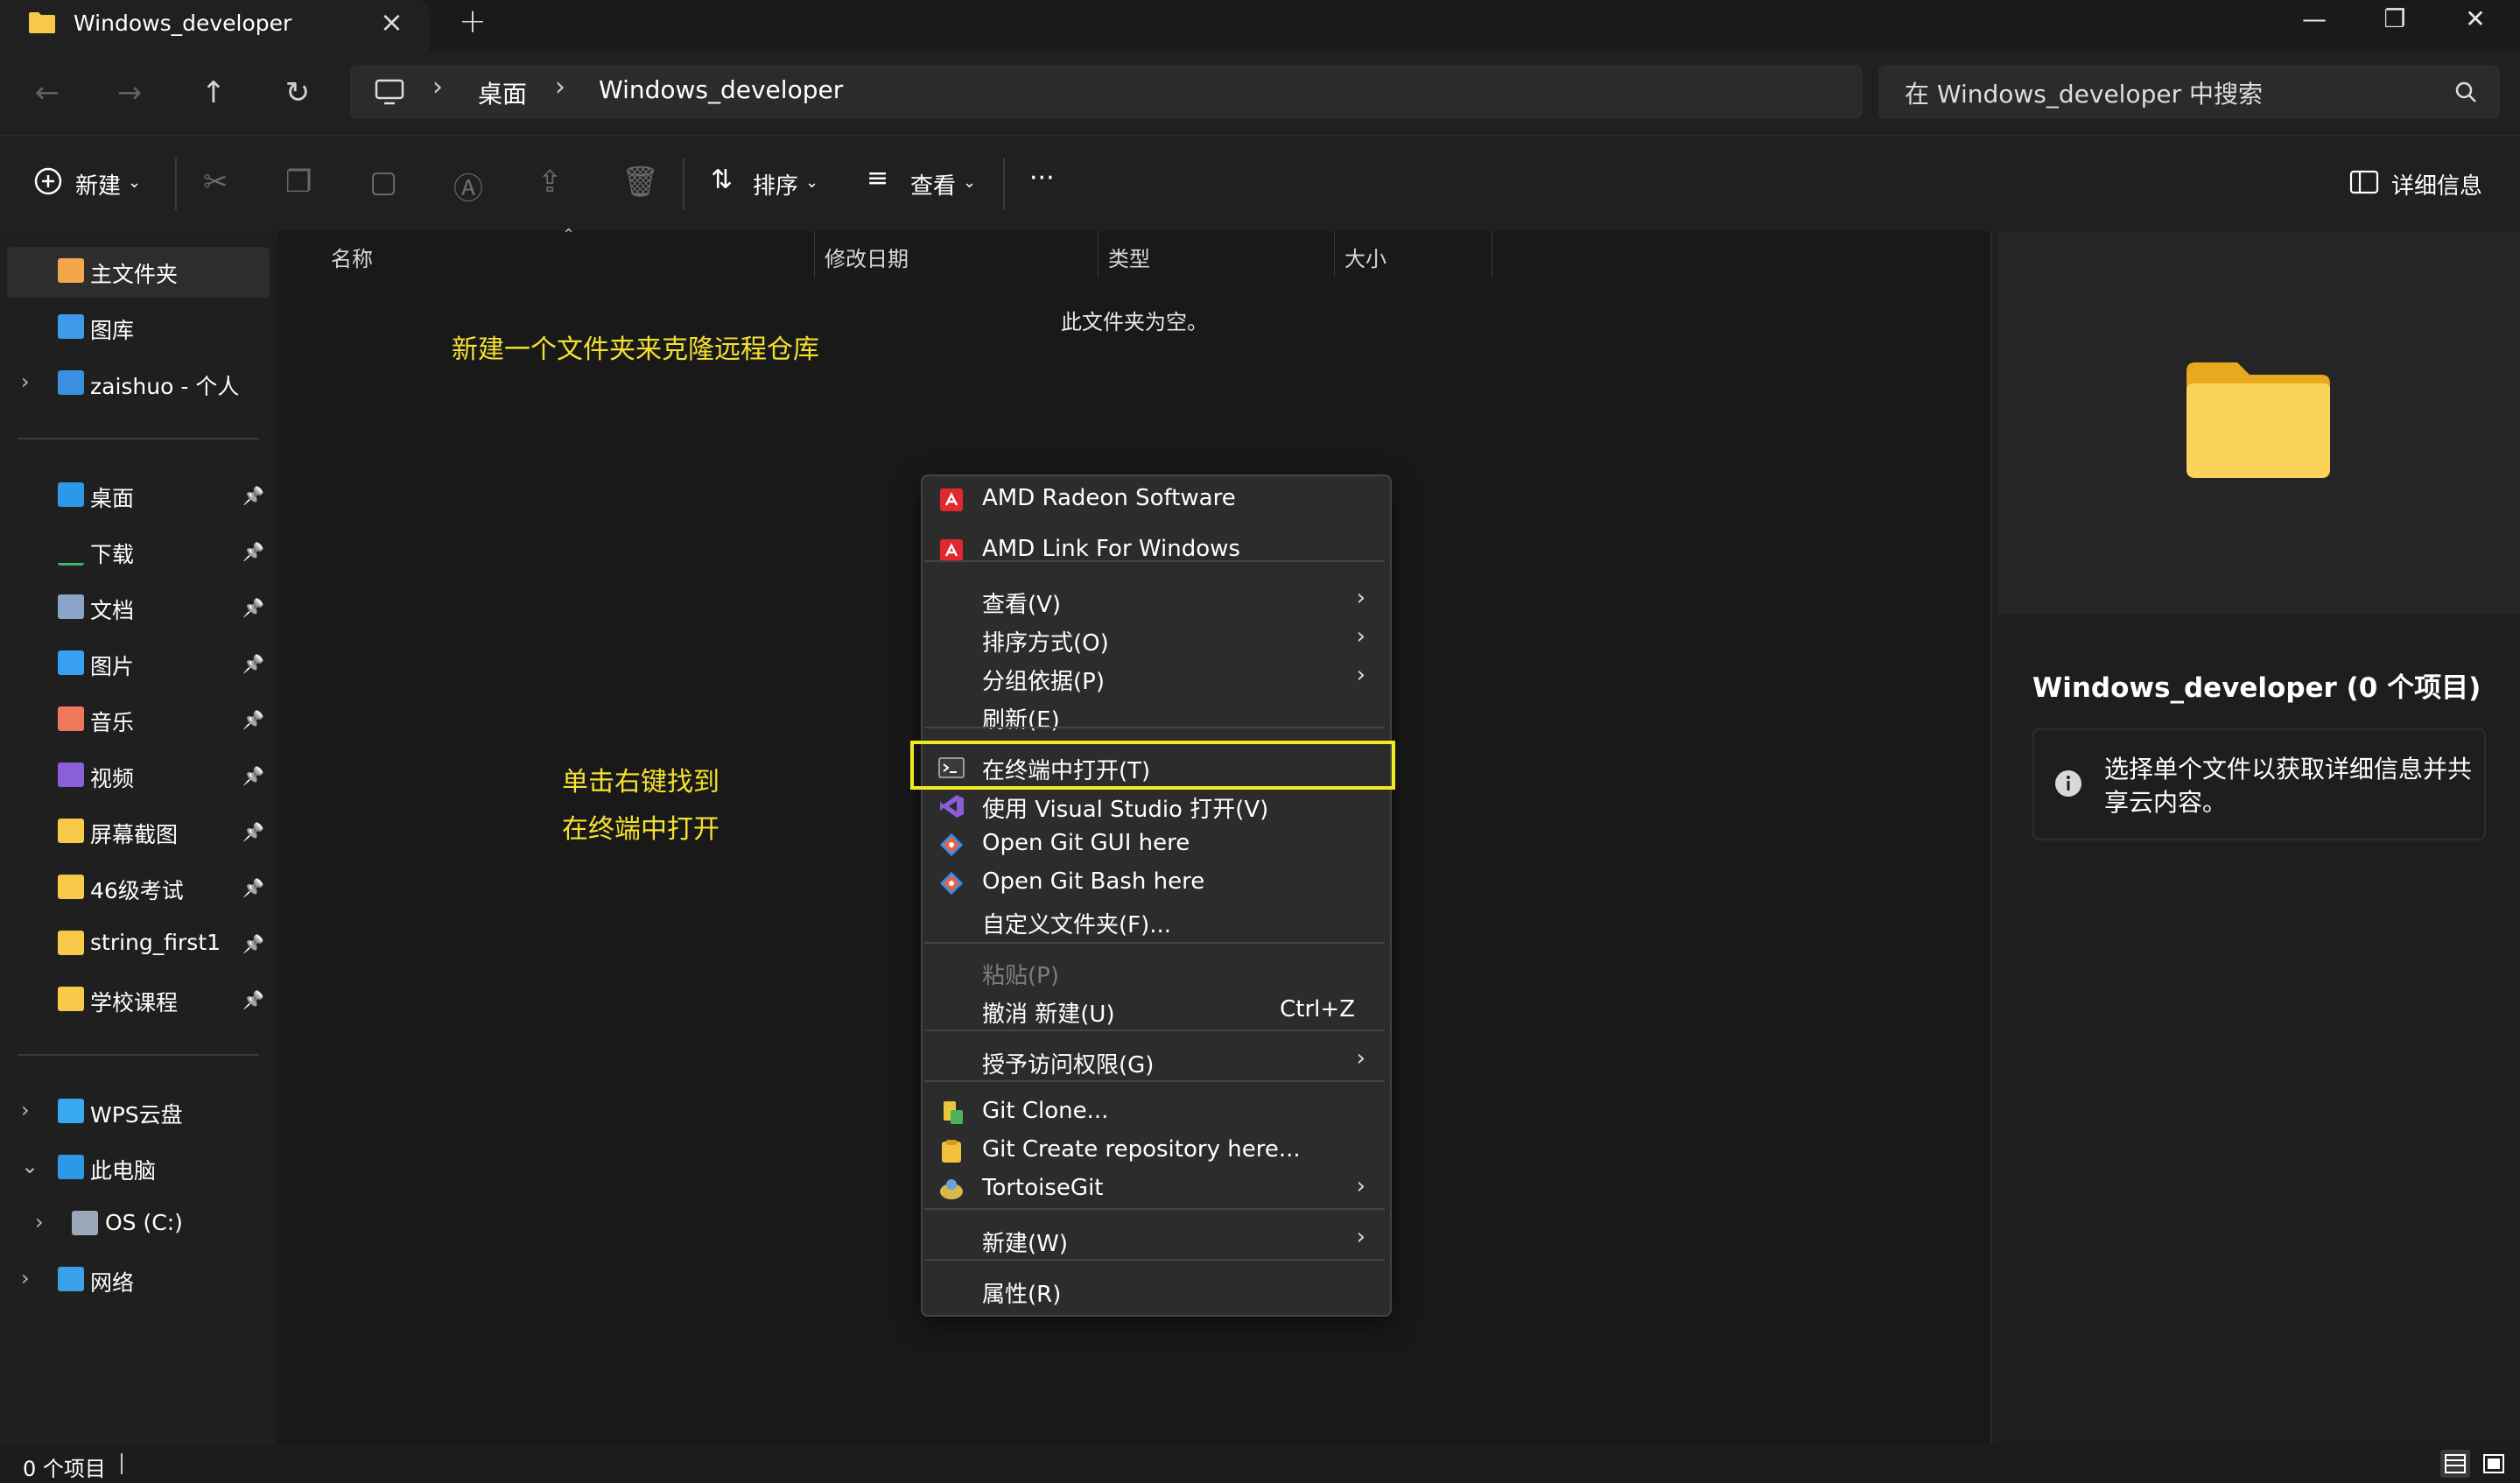 Image resolution: width=2520 pixels, height=1483 pixels. What do you see at coordinates (138, 496) in the screenshot?
I see `sidebar-item-pinned-0: 桌面 📌` at bounding box center [138, 496].